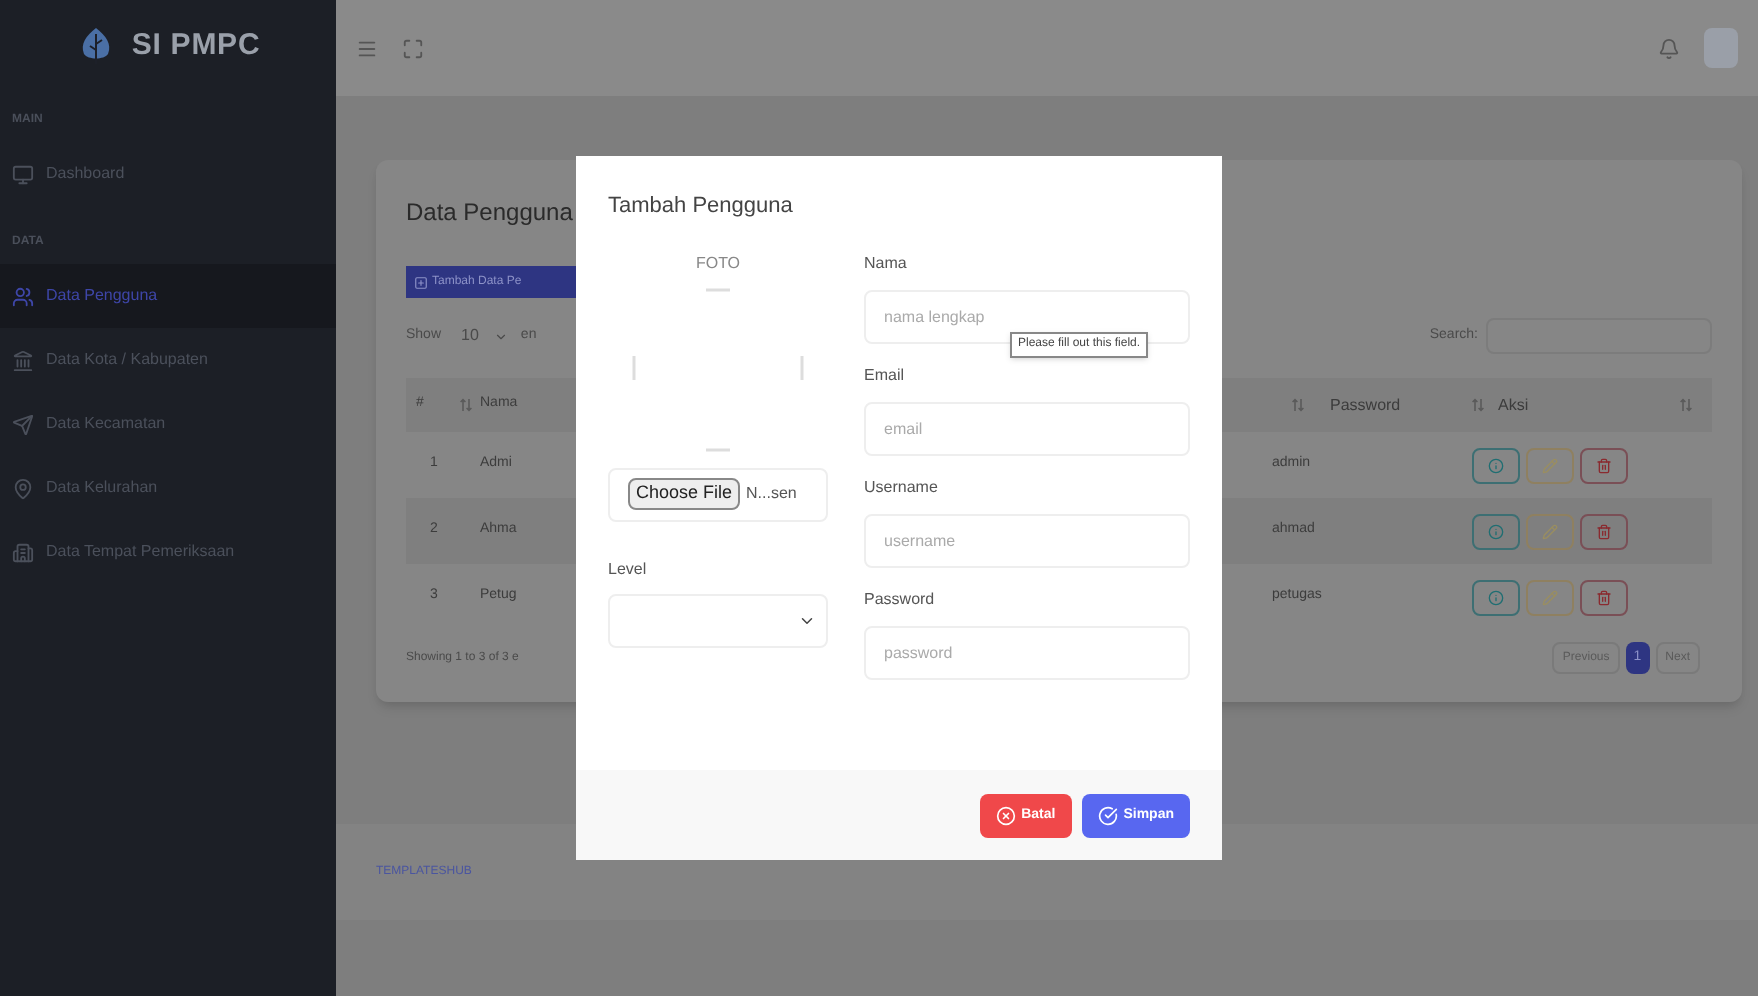  What do you see at coordinates (885, 375) in the screenshot?
I see `field-label: Email` at bounding box center [885, 375].